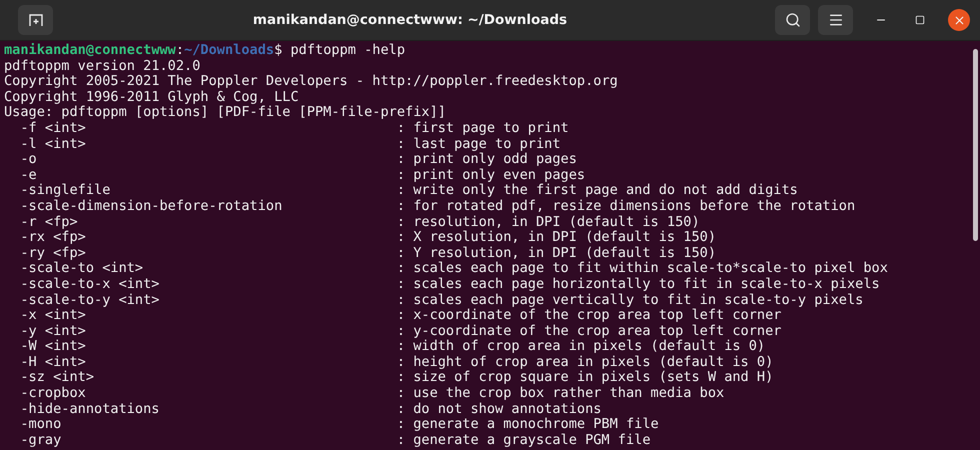 This screenshot has height=450, width=980. What do you see at coordinates (41, 440) in the screenshot?
I see `option-name: -gray` at bounding box center [41, 440].